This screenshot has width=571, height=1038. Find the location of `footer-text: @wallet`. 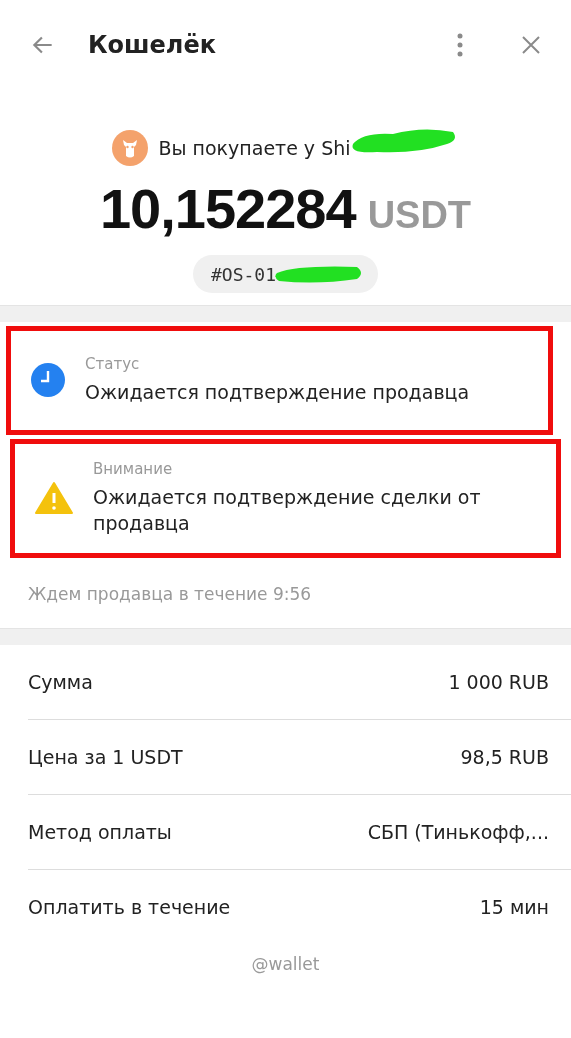

footer-text: @wallet is located at coordinates (285, 964).